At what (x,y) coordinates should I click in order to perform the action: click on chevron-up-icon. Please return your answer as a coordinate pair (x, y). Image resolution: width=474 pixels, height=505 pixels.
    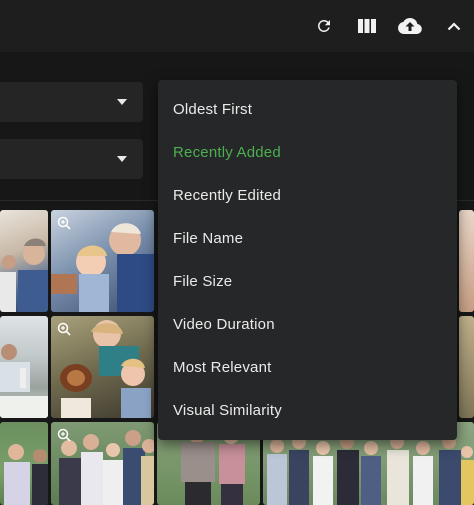
    Looking at the image, I should click on (454, 26).